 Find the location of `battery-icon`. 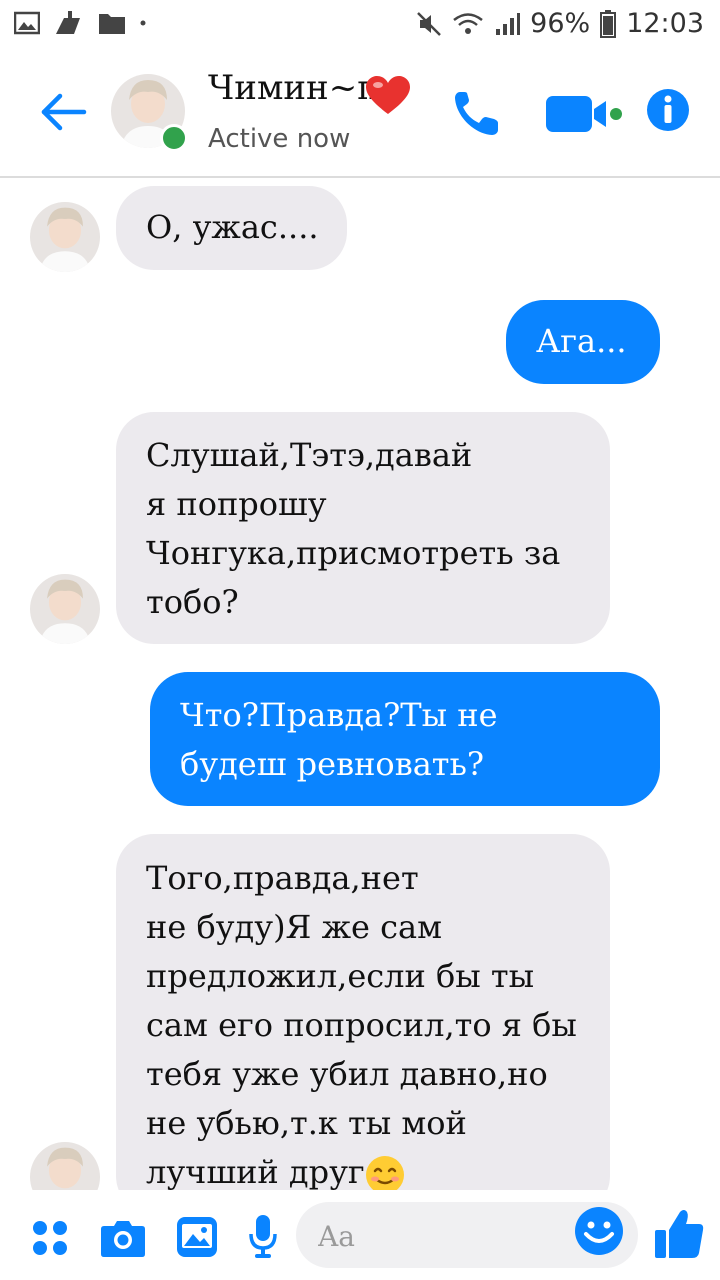

battery-icon is located at coordinates (608, 23).